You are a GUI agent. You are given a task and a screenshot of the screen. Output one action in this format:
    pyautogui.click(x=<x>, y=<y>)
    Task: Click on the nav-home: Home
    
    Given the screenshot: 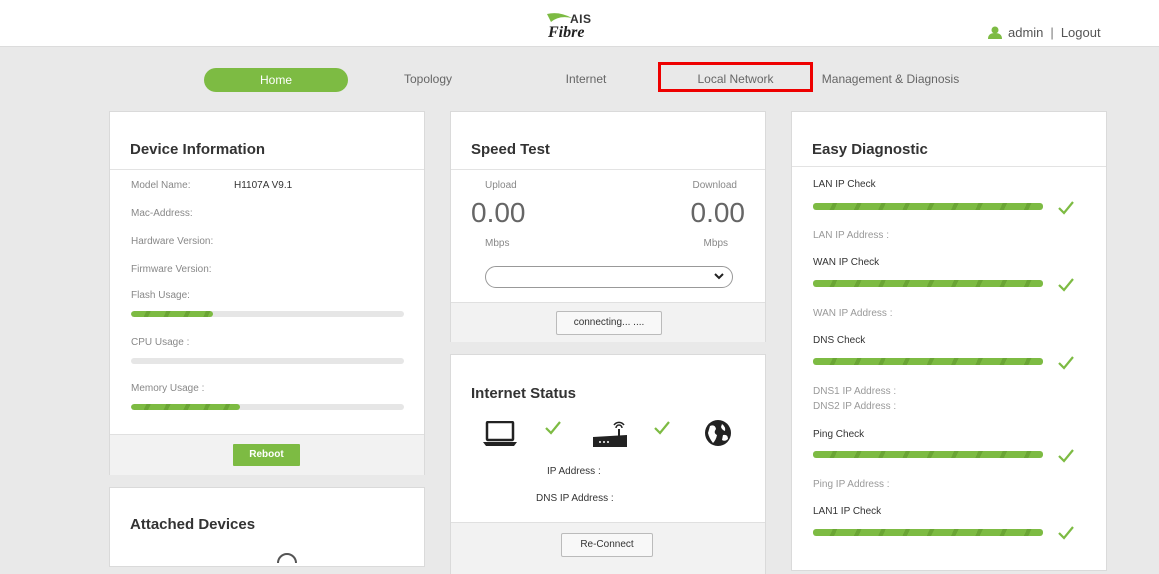 What is the action you would take?
    pyautogui.click(x=276, y=80)
    